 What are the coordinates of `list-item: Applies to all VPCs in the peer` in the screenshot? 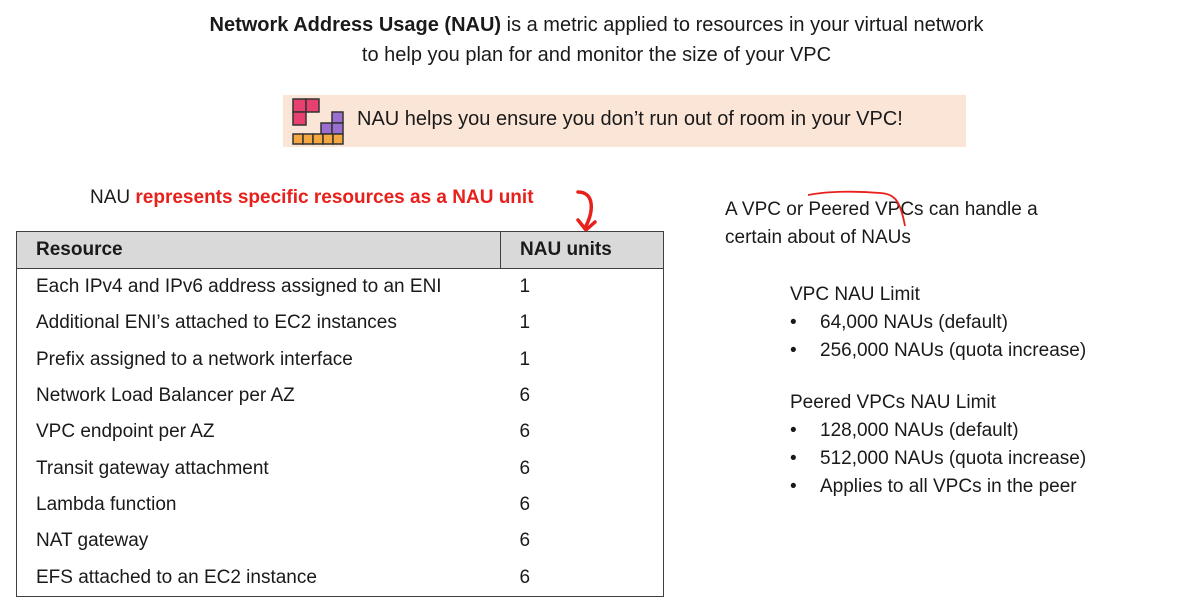 It's located at (938, 487).